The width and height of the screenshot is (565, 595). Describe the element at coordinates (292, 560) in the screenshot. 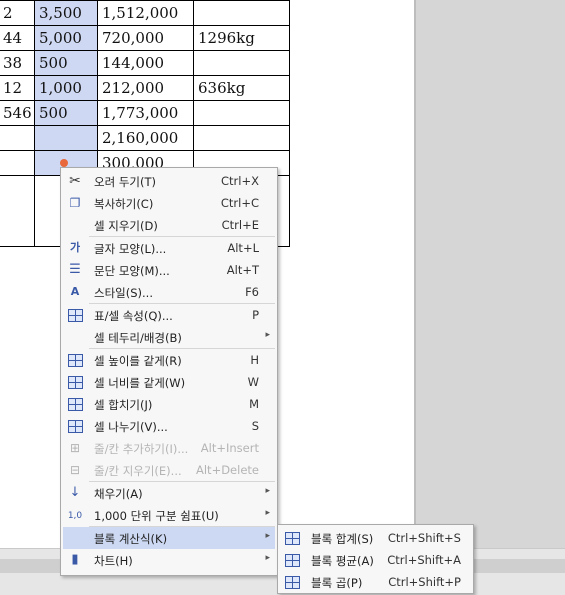

I see `block-average-icon` at that location.